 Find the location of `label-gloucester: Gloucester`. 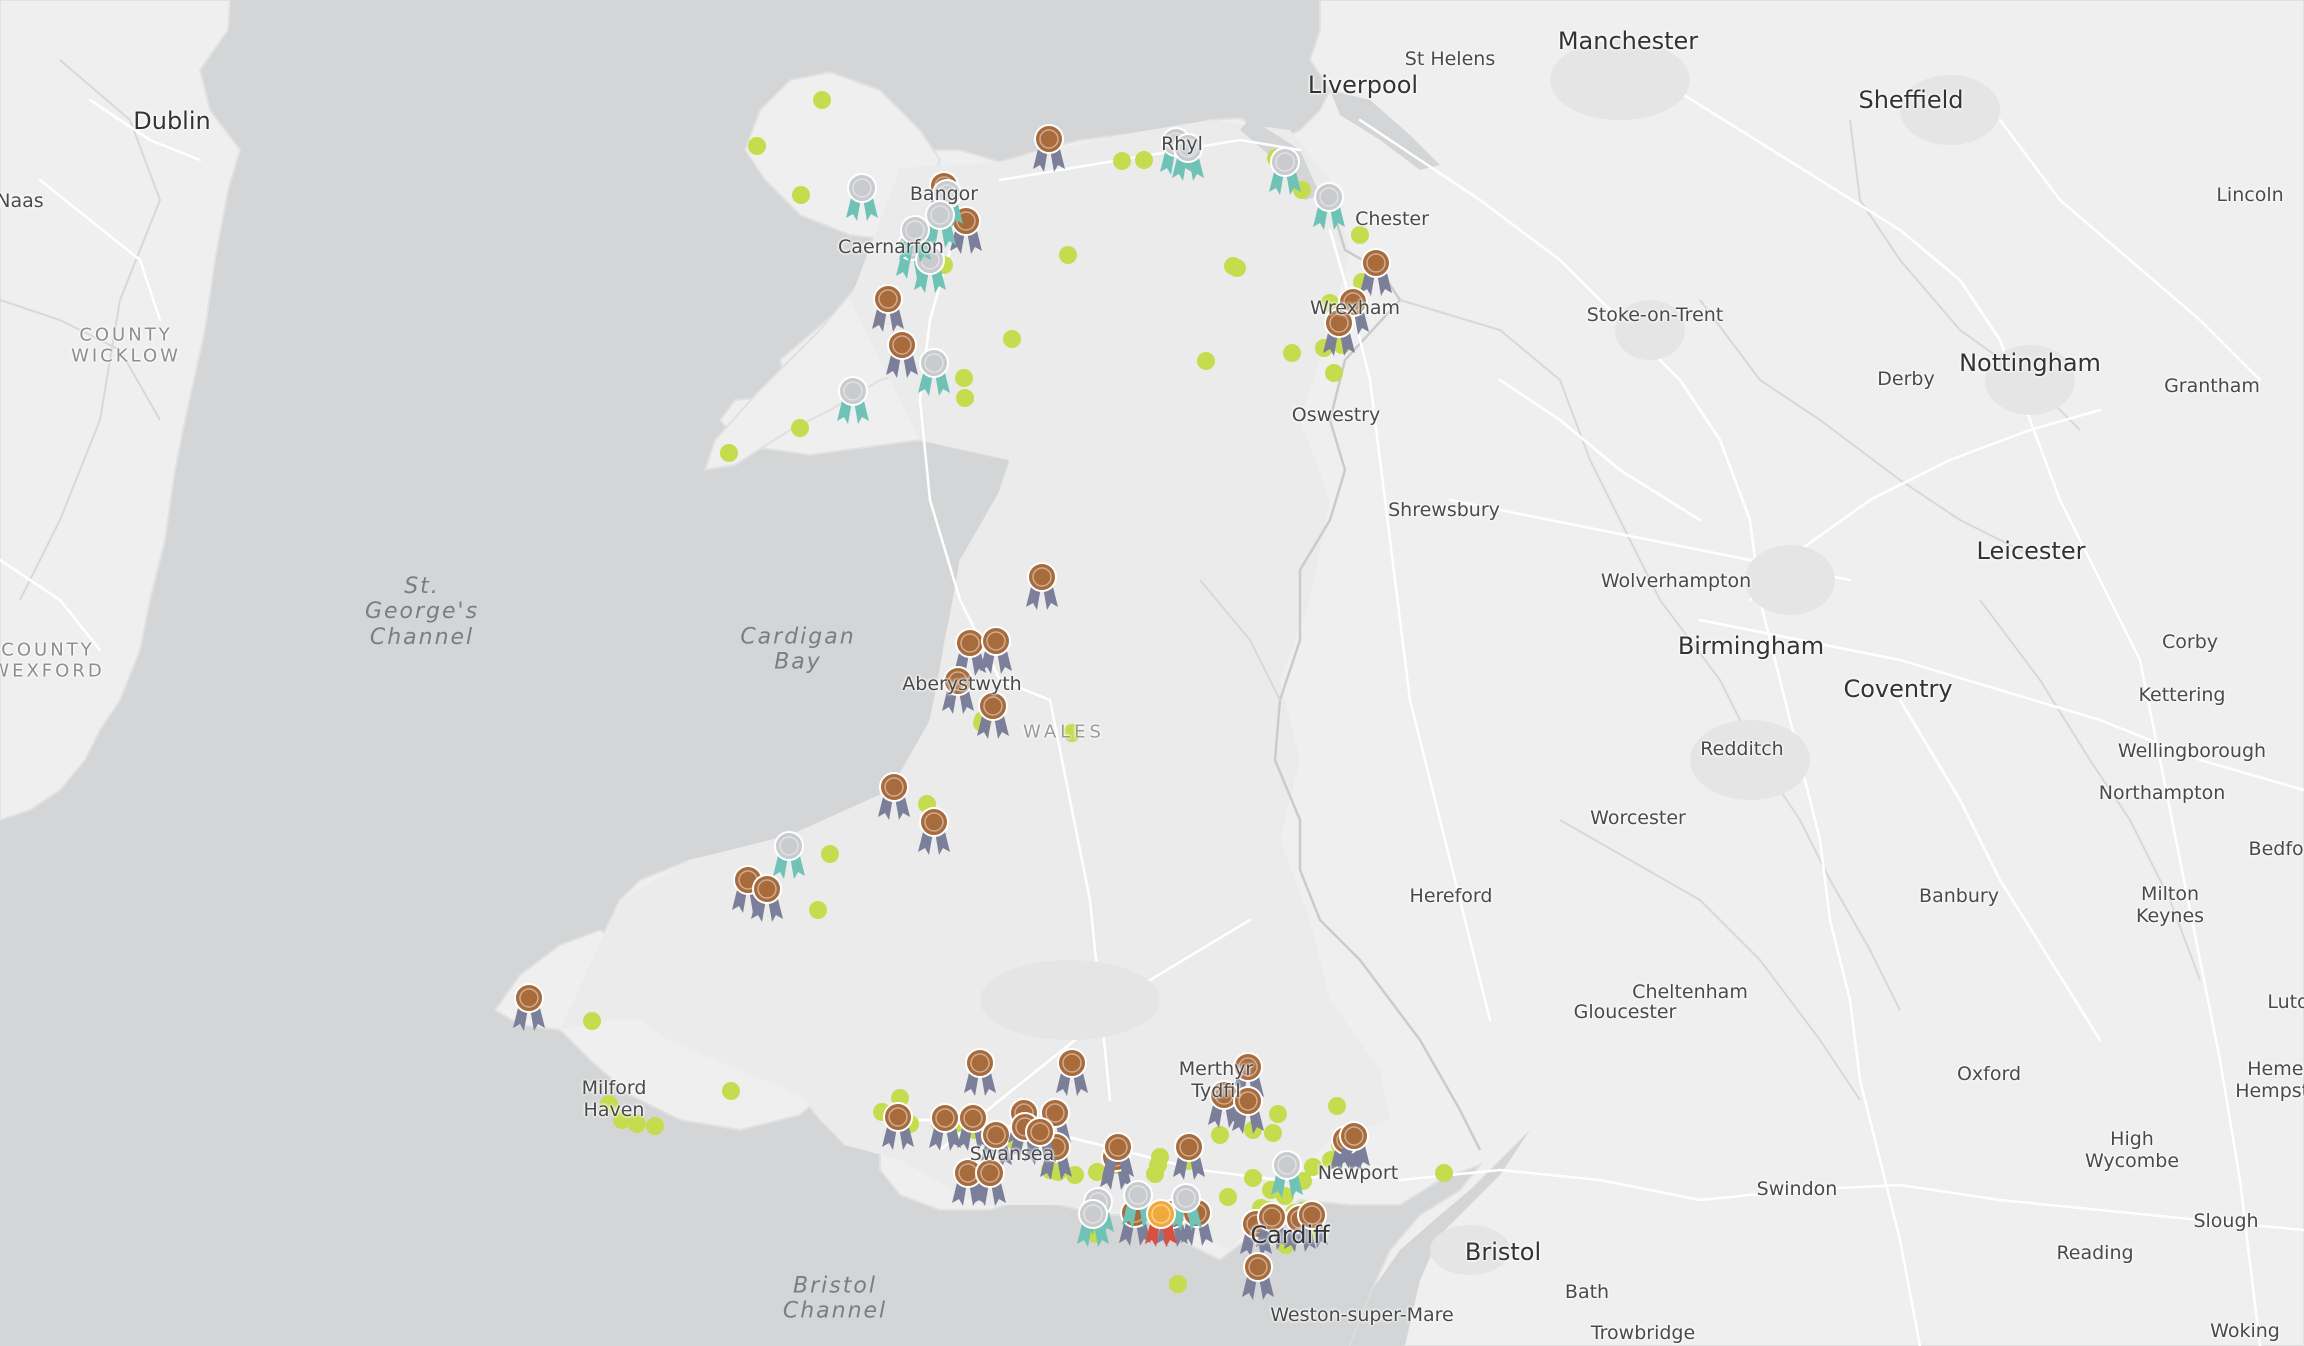

label-gloucester: Gloucester is located at coordinates (1625, 1012).